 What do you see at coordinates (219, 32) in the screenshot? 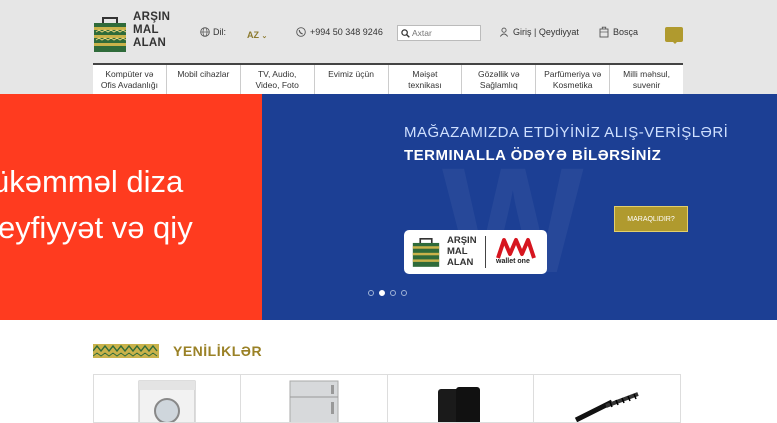
I see `language-label: Dil:` at bounding box center [219, 32].